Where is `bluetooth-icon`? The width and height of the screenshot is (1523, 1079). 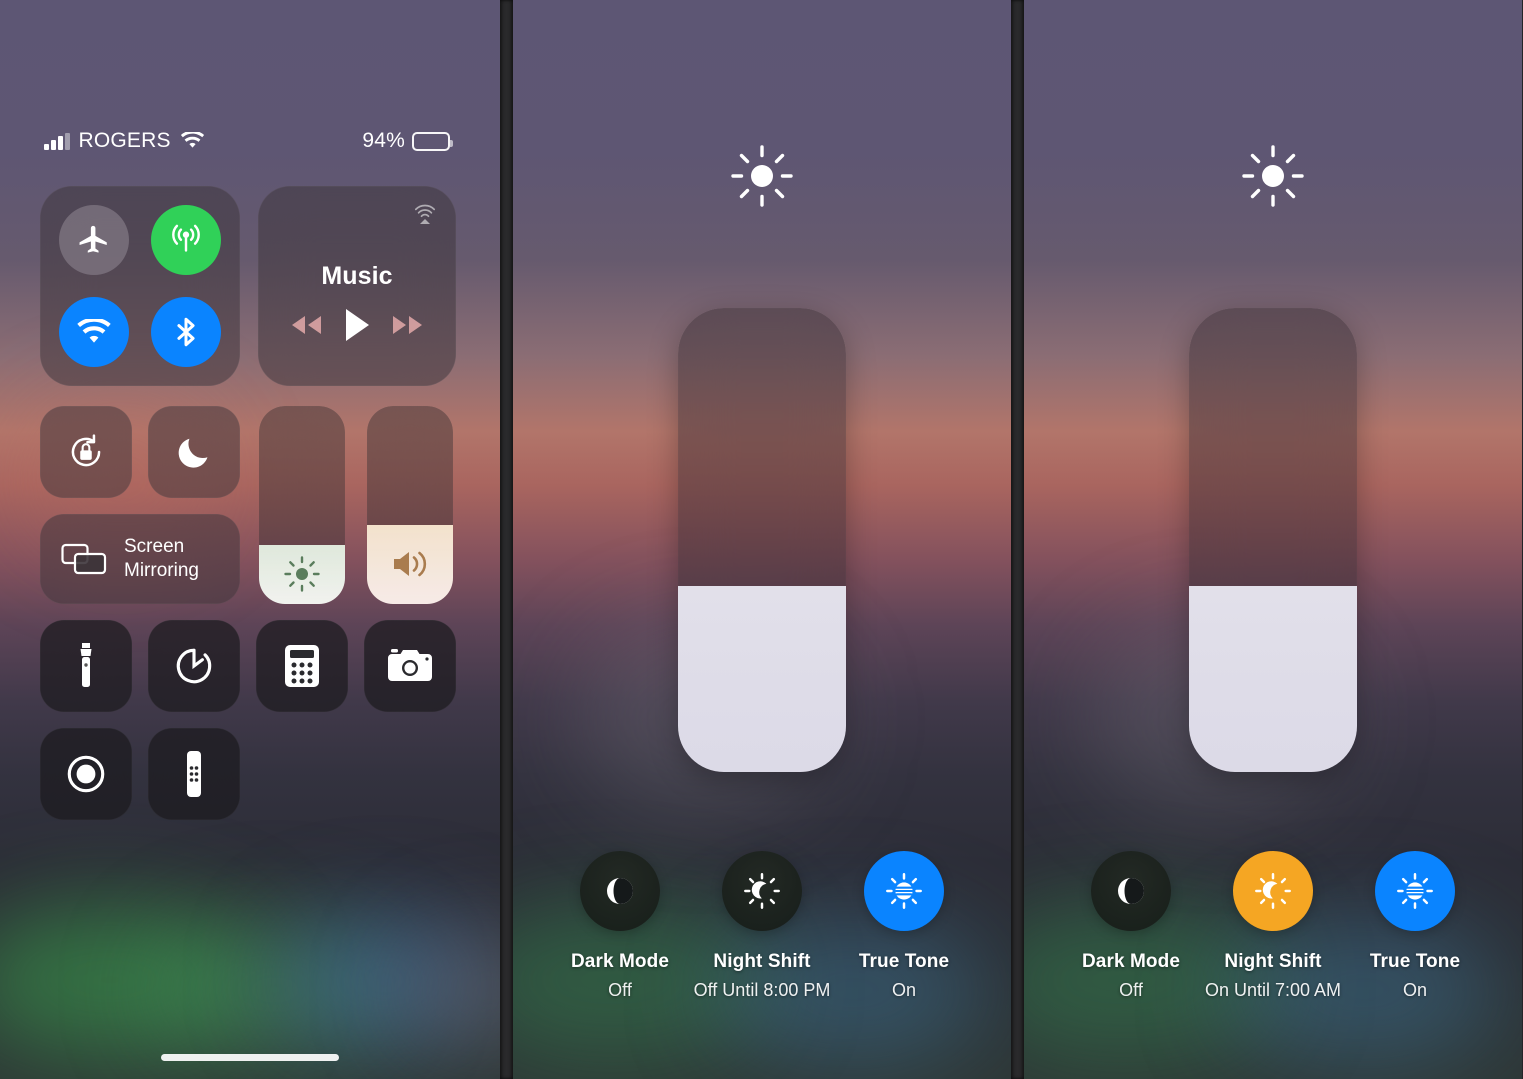 bluetooth-icon is located at coordinates (186, 332).